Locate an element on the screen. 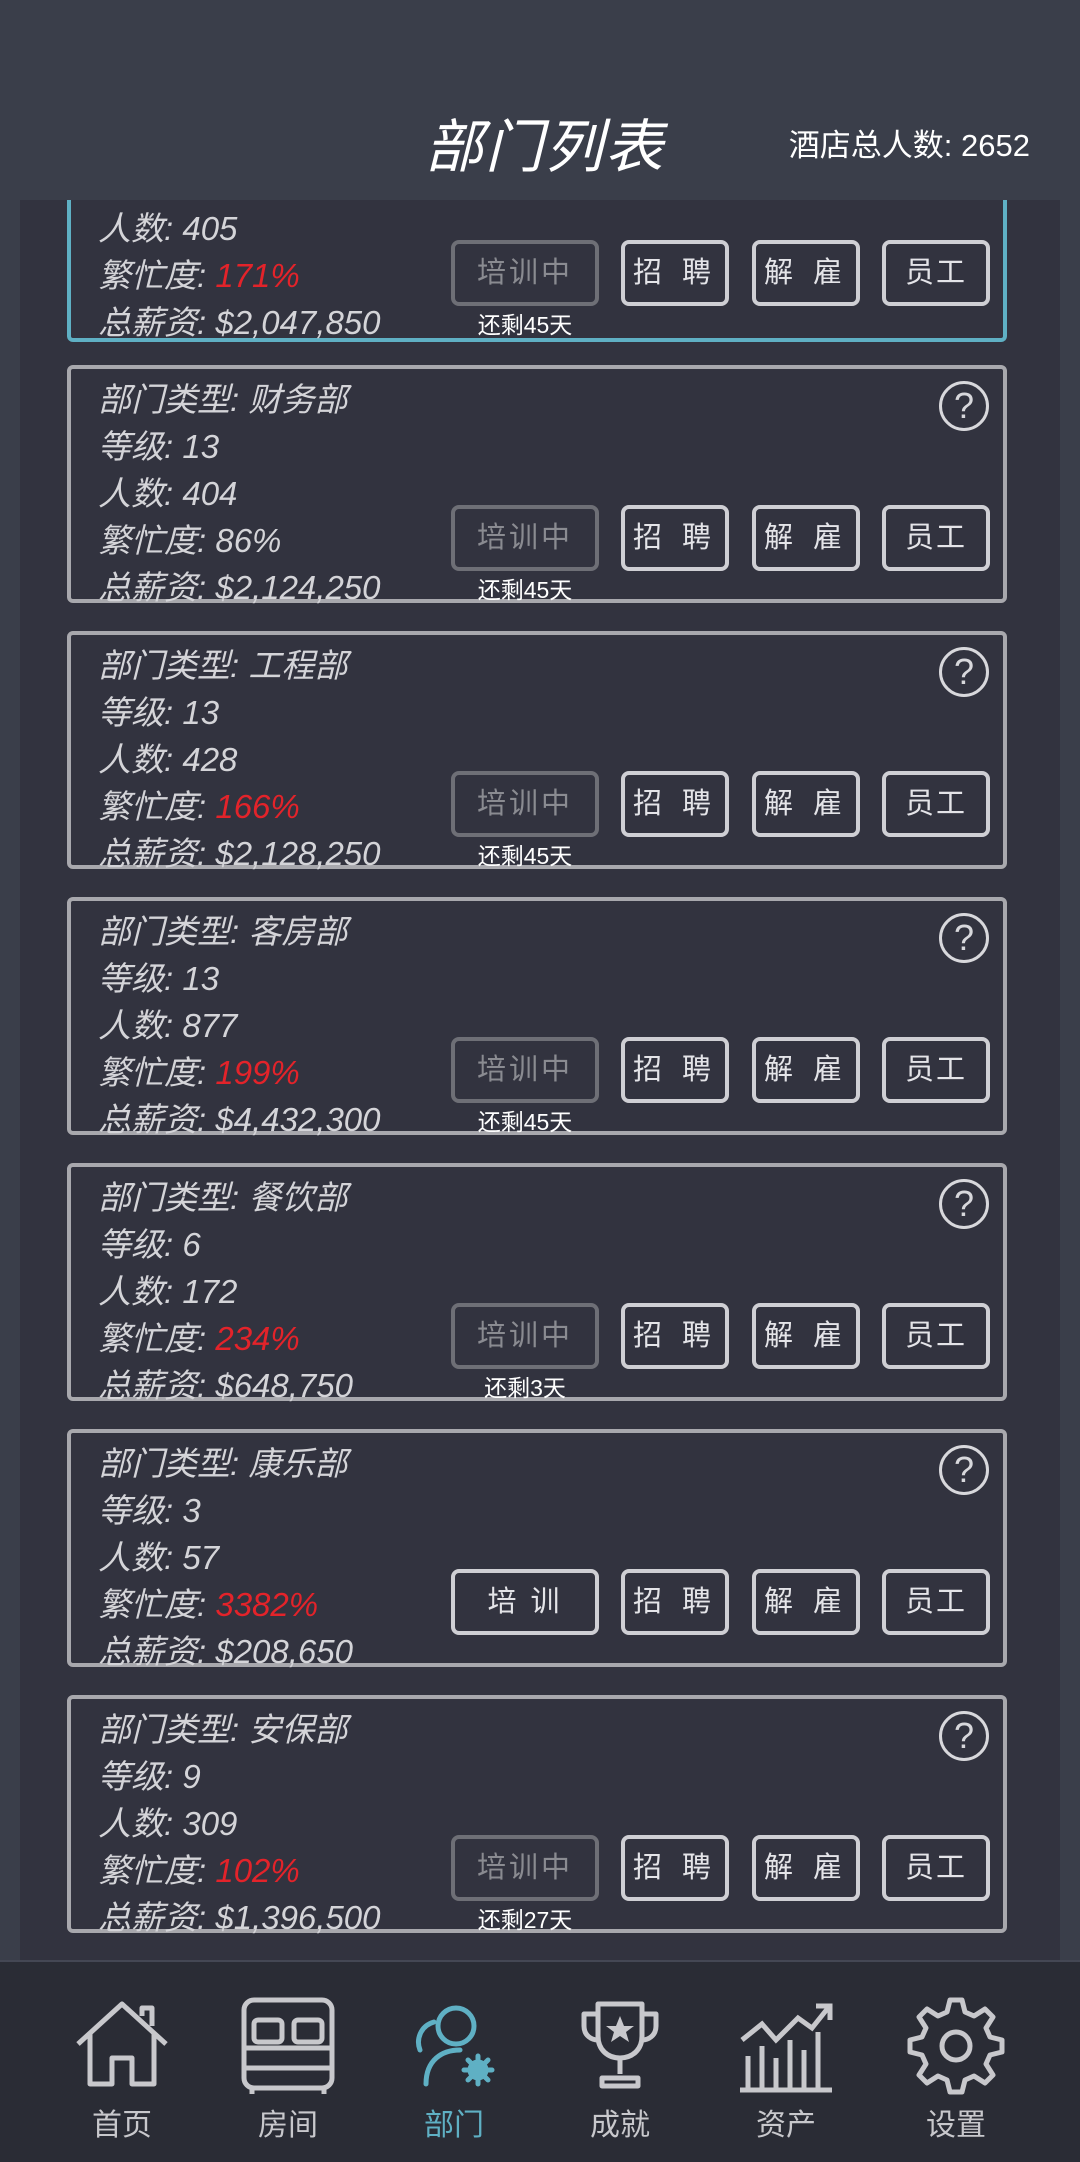 The width and height of the screenshot is (1080, 2162). staff-count: 人数: 404 is located at coordinates (168, 493).